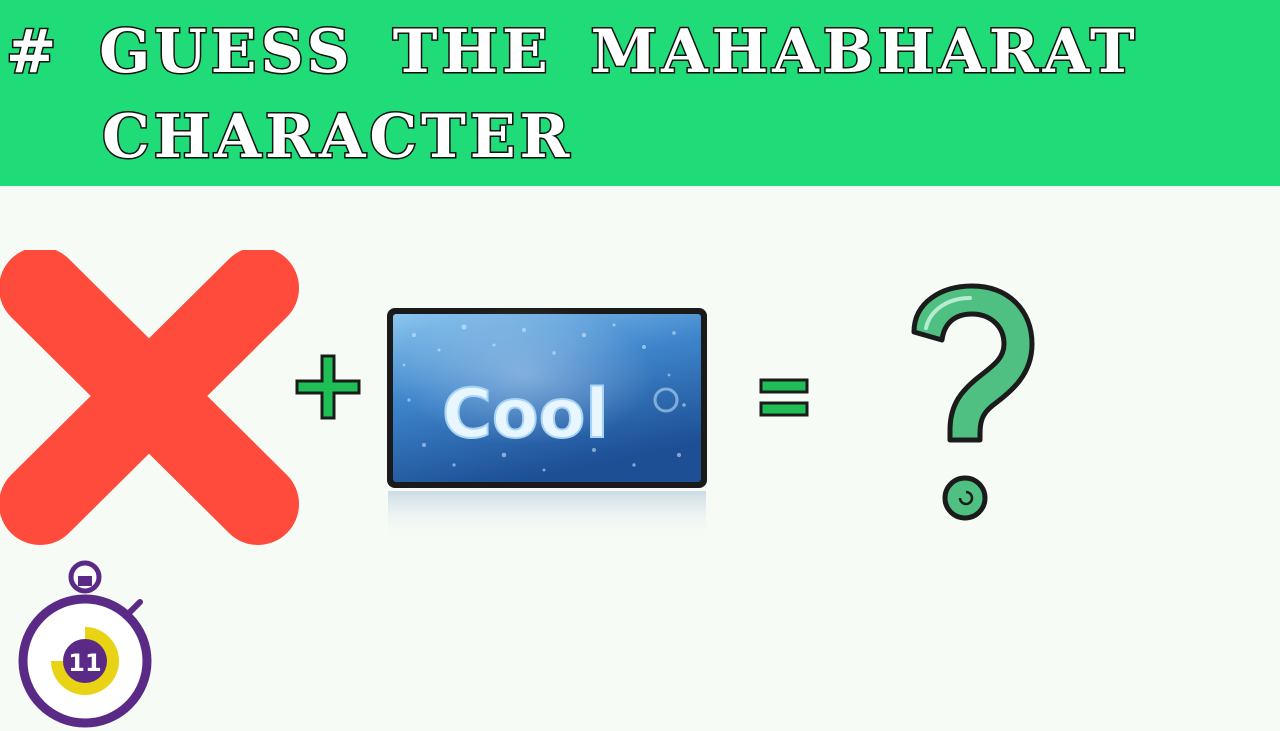 The image size is (1280, 731). I want to click on page-title-line-1: # GUESS THE MAHABHARAT, so click(572, 52).